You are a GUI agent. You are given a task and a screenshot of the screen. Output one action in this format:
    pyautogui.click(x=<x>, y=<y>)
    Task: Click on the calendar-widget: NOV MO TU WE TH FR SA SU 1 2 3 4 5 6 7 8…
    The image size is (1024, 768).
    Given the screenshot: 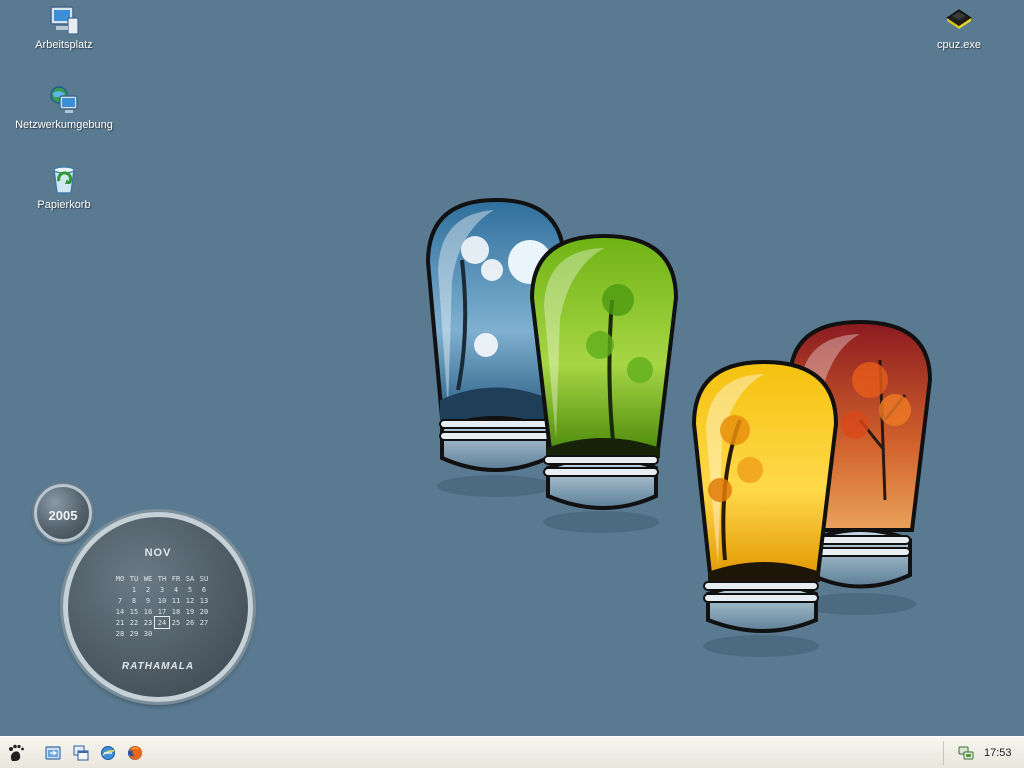 What is the action you would take?
    pyautogui.click(x=158, y=607)
    